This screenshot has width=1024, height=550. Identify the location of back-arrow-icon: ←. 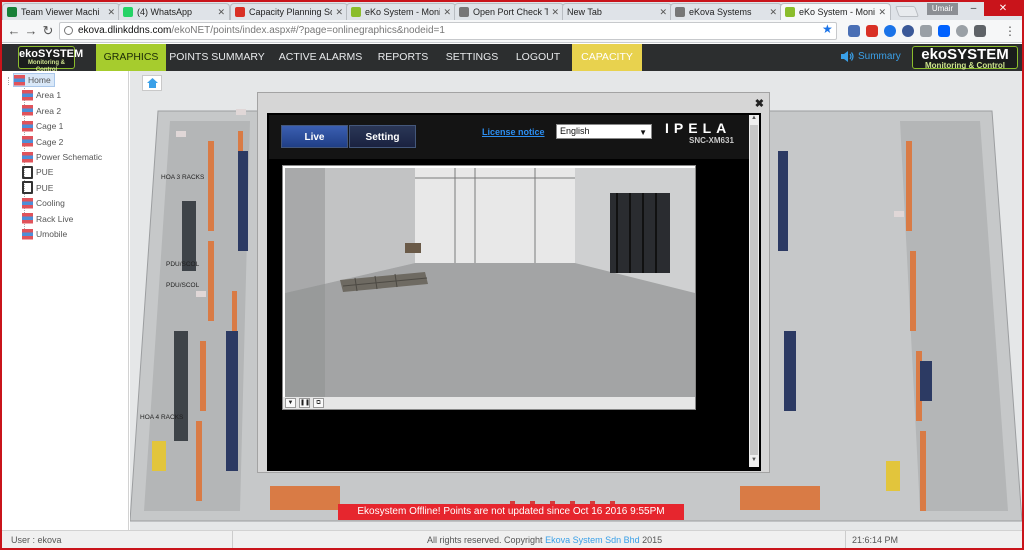
(14, 31).